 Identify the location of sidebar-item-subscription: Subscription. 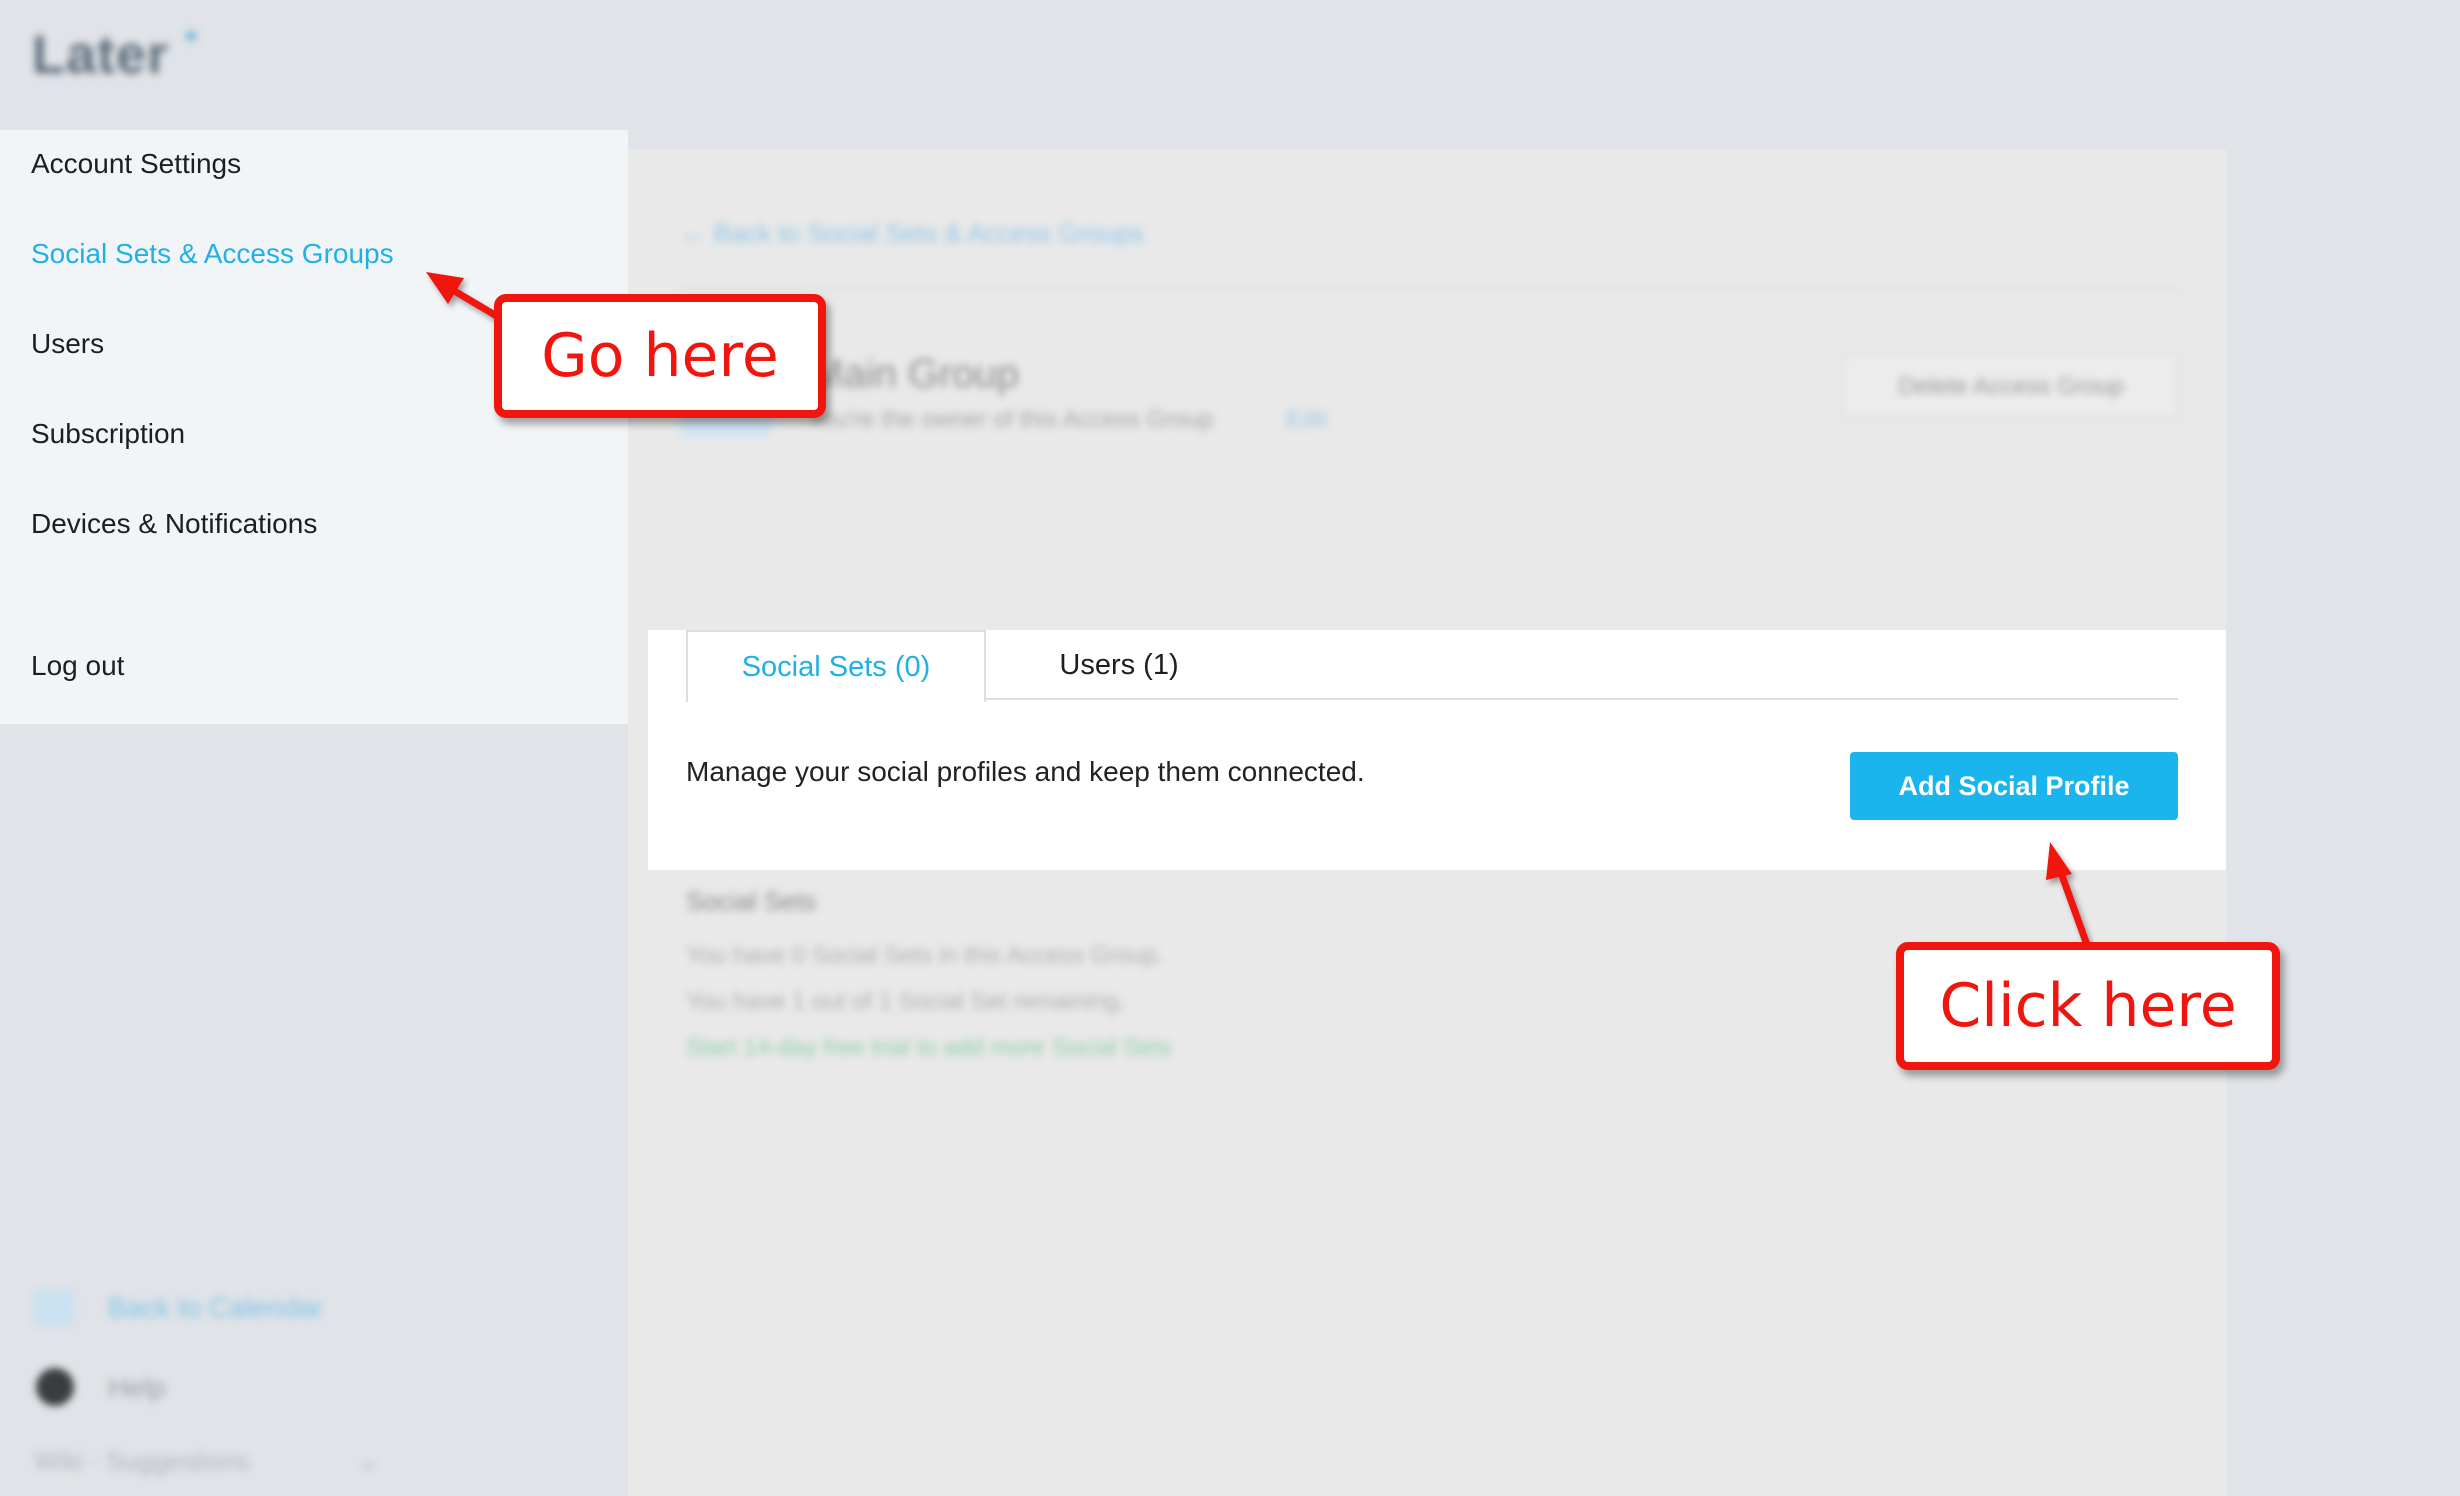
(108, 434).